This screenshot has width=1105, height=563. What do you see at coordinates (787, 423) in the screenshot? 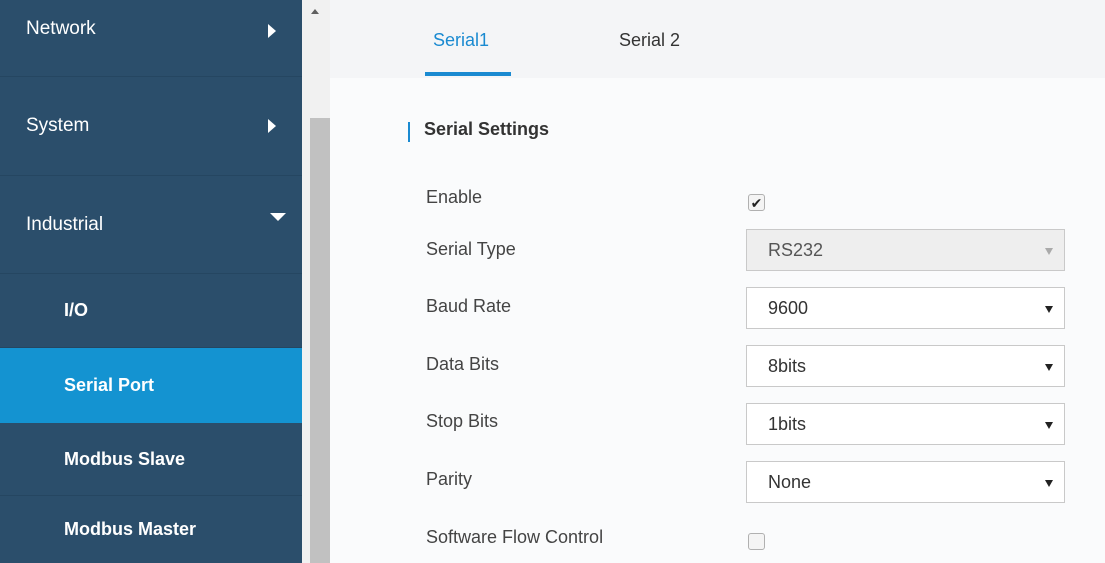
I see `stop-bits-value: 1bits` at bounding box center [787, 423].